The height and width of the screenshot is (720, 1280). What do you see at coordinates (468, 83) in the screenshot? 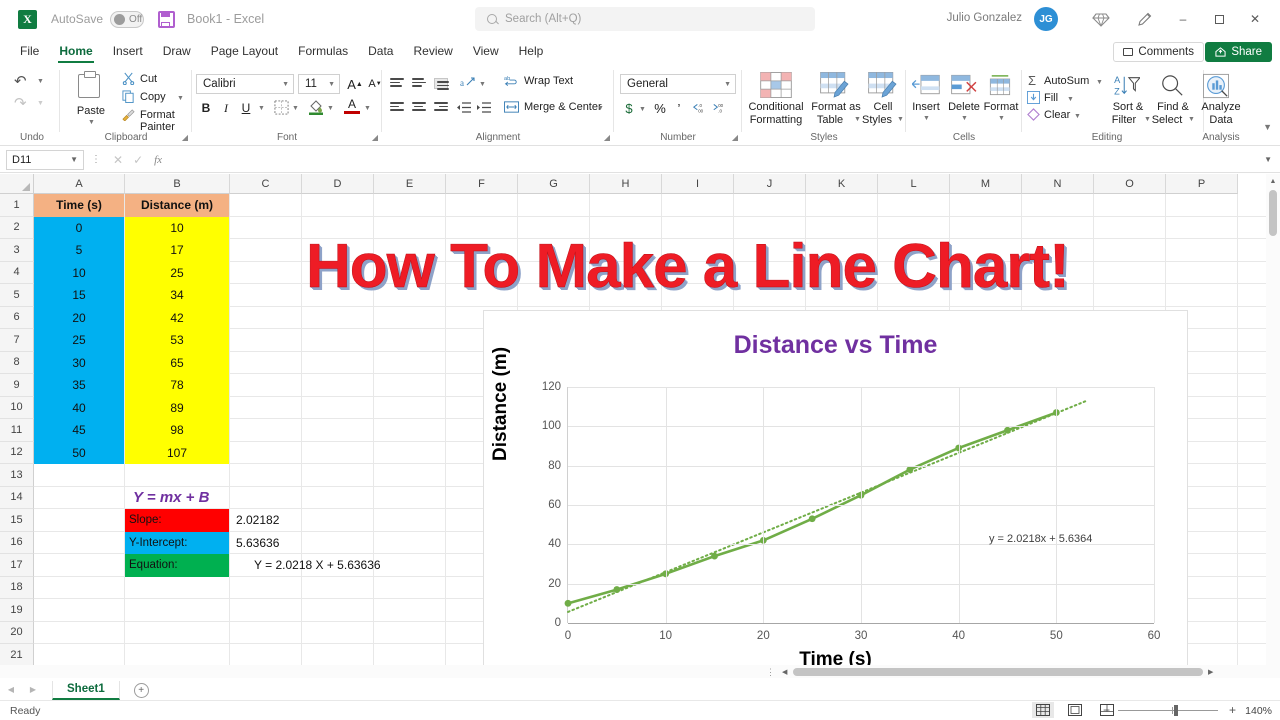
I see `orientation-icon: a` at bounding box center [468, 83].